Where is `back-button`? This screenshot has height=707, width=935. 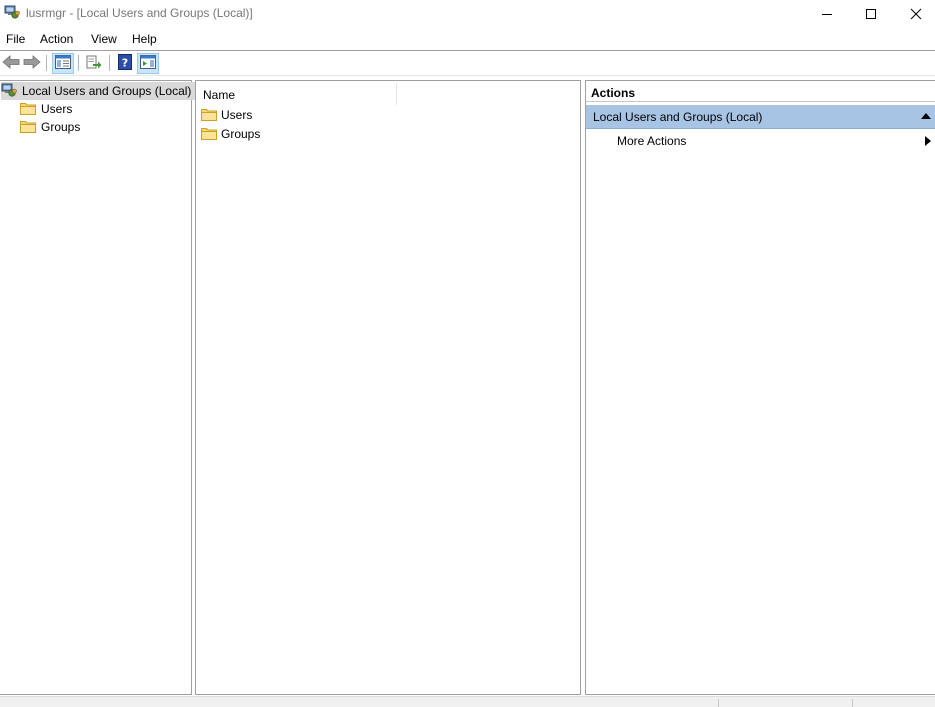
back-button is located at coordinates (11, 63).